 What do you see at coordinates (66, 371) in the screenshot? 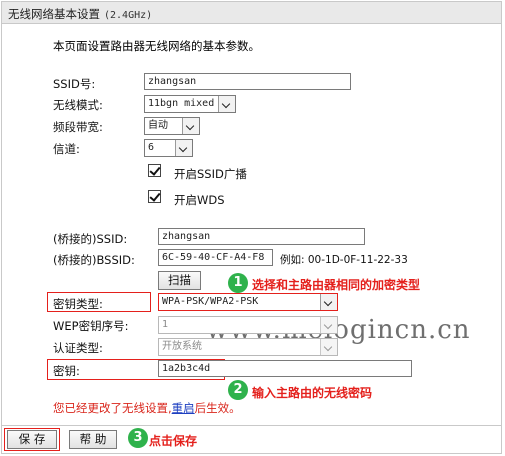
I see `key-label: 密钥:` at bounding box center [66, 371].